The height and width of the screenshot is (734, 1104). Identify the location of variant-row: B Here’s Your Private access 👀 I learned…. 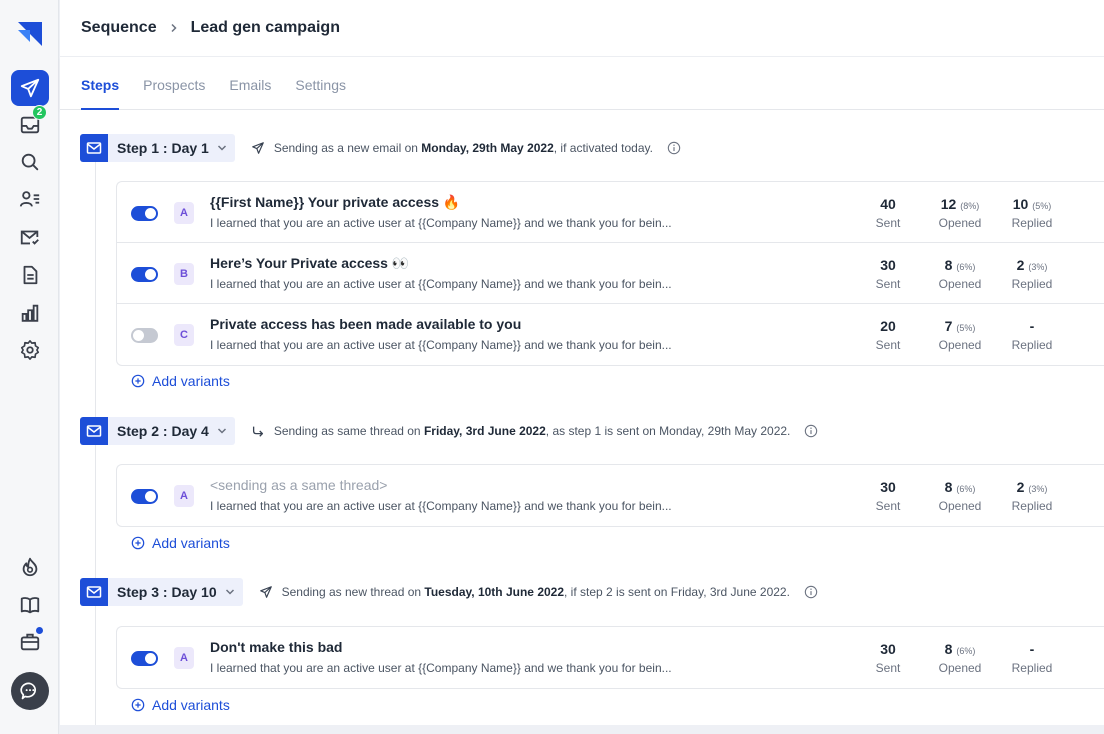
(610, 273).